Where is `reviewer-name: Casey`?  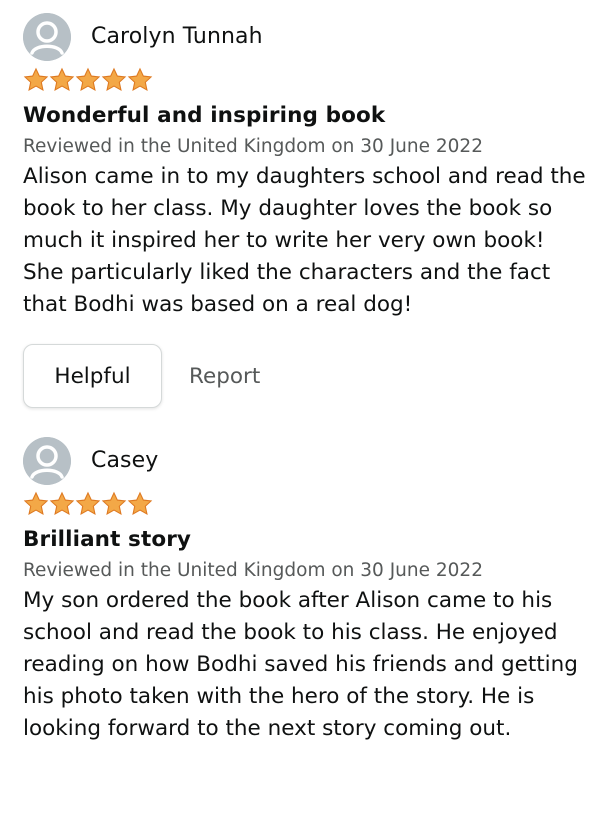 reviewer-name: Casey is located at coordinates (124, 461).